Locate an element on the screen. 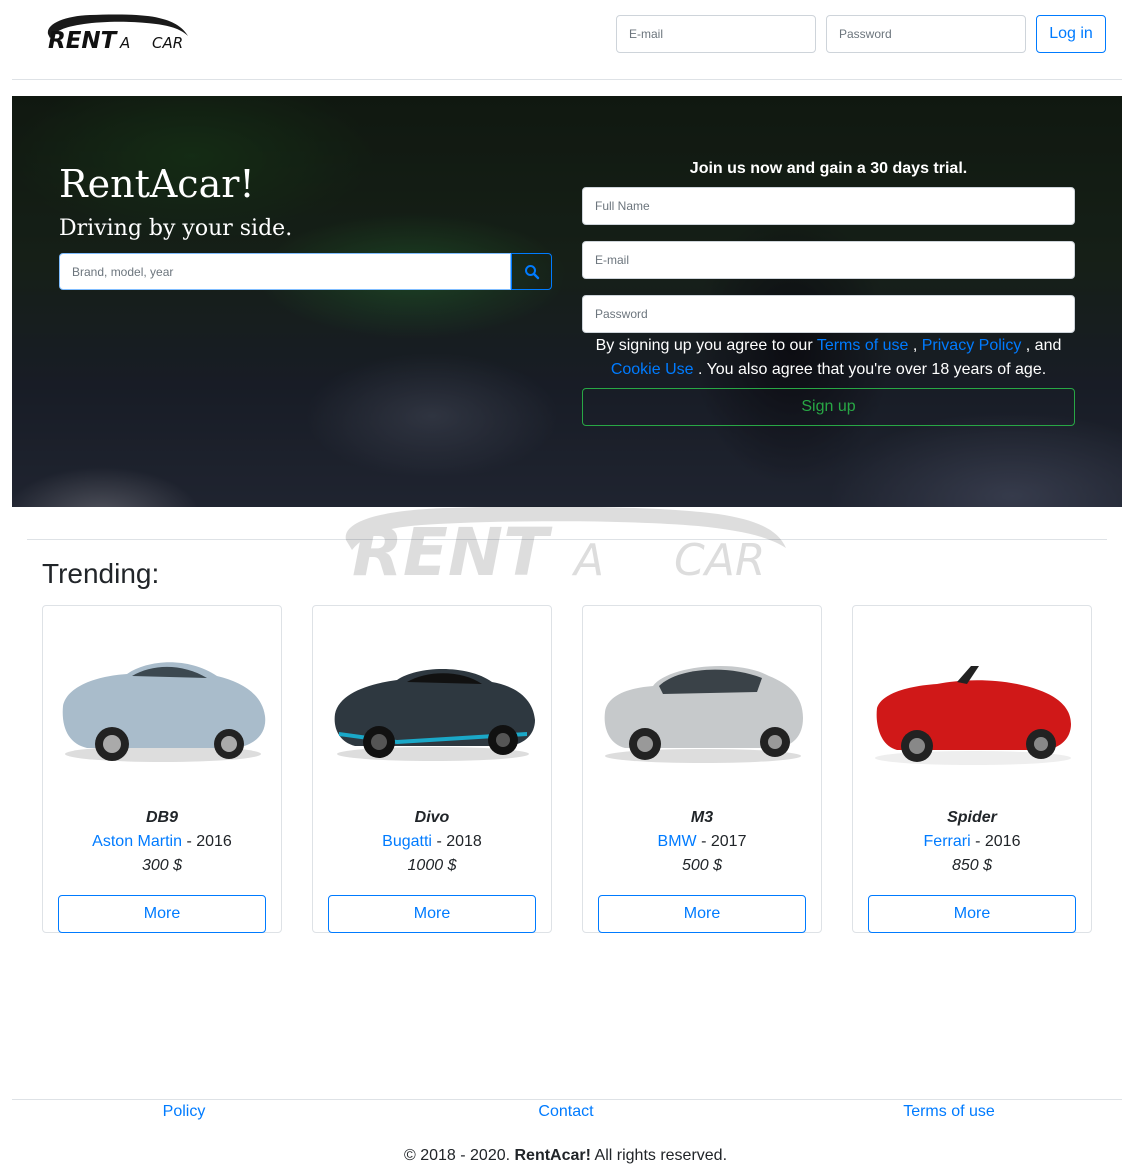  search-button is located at coordinates (531, 271).